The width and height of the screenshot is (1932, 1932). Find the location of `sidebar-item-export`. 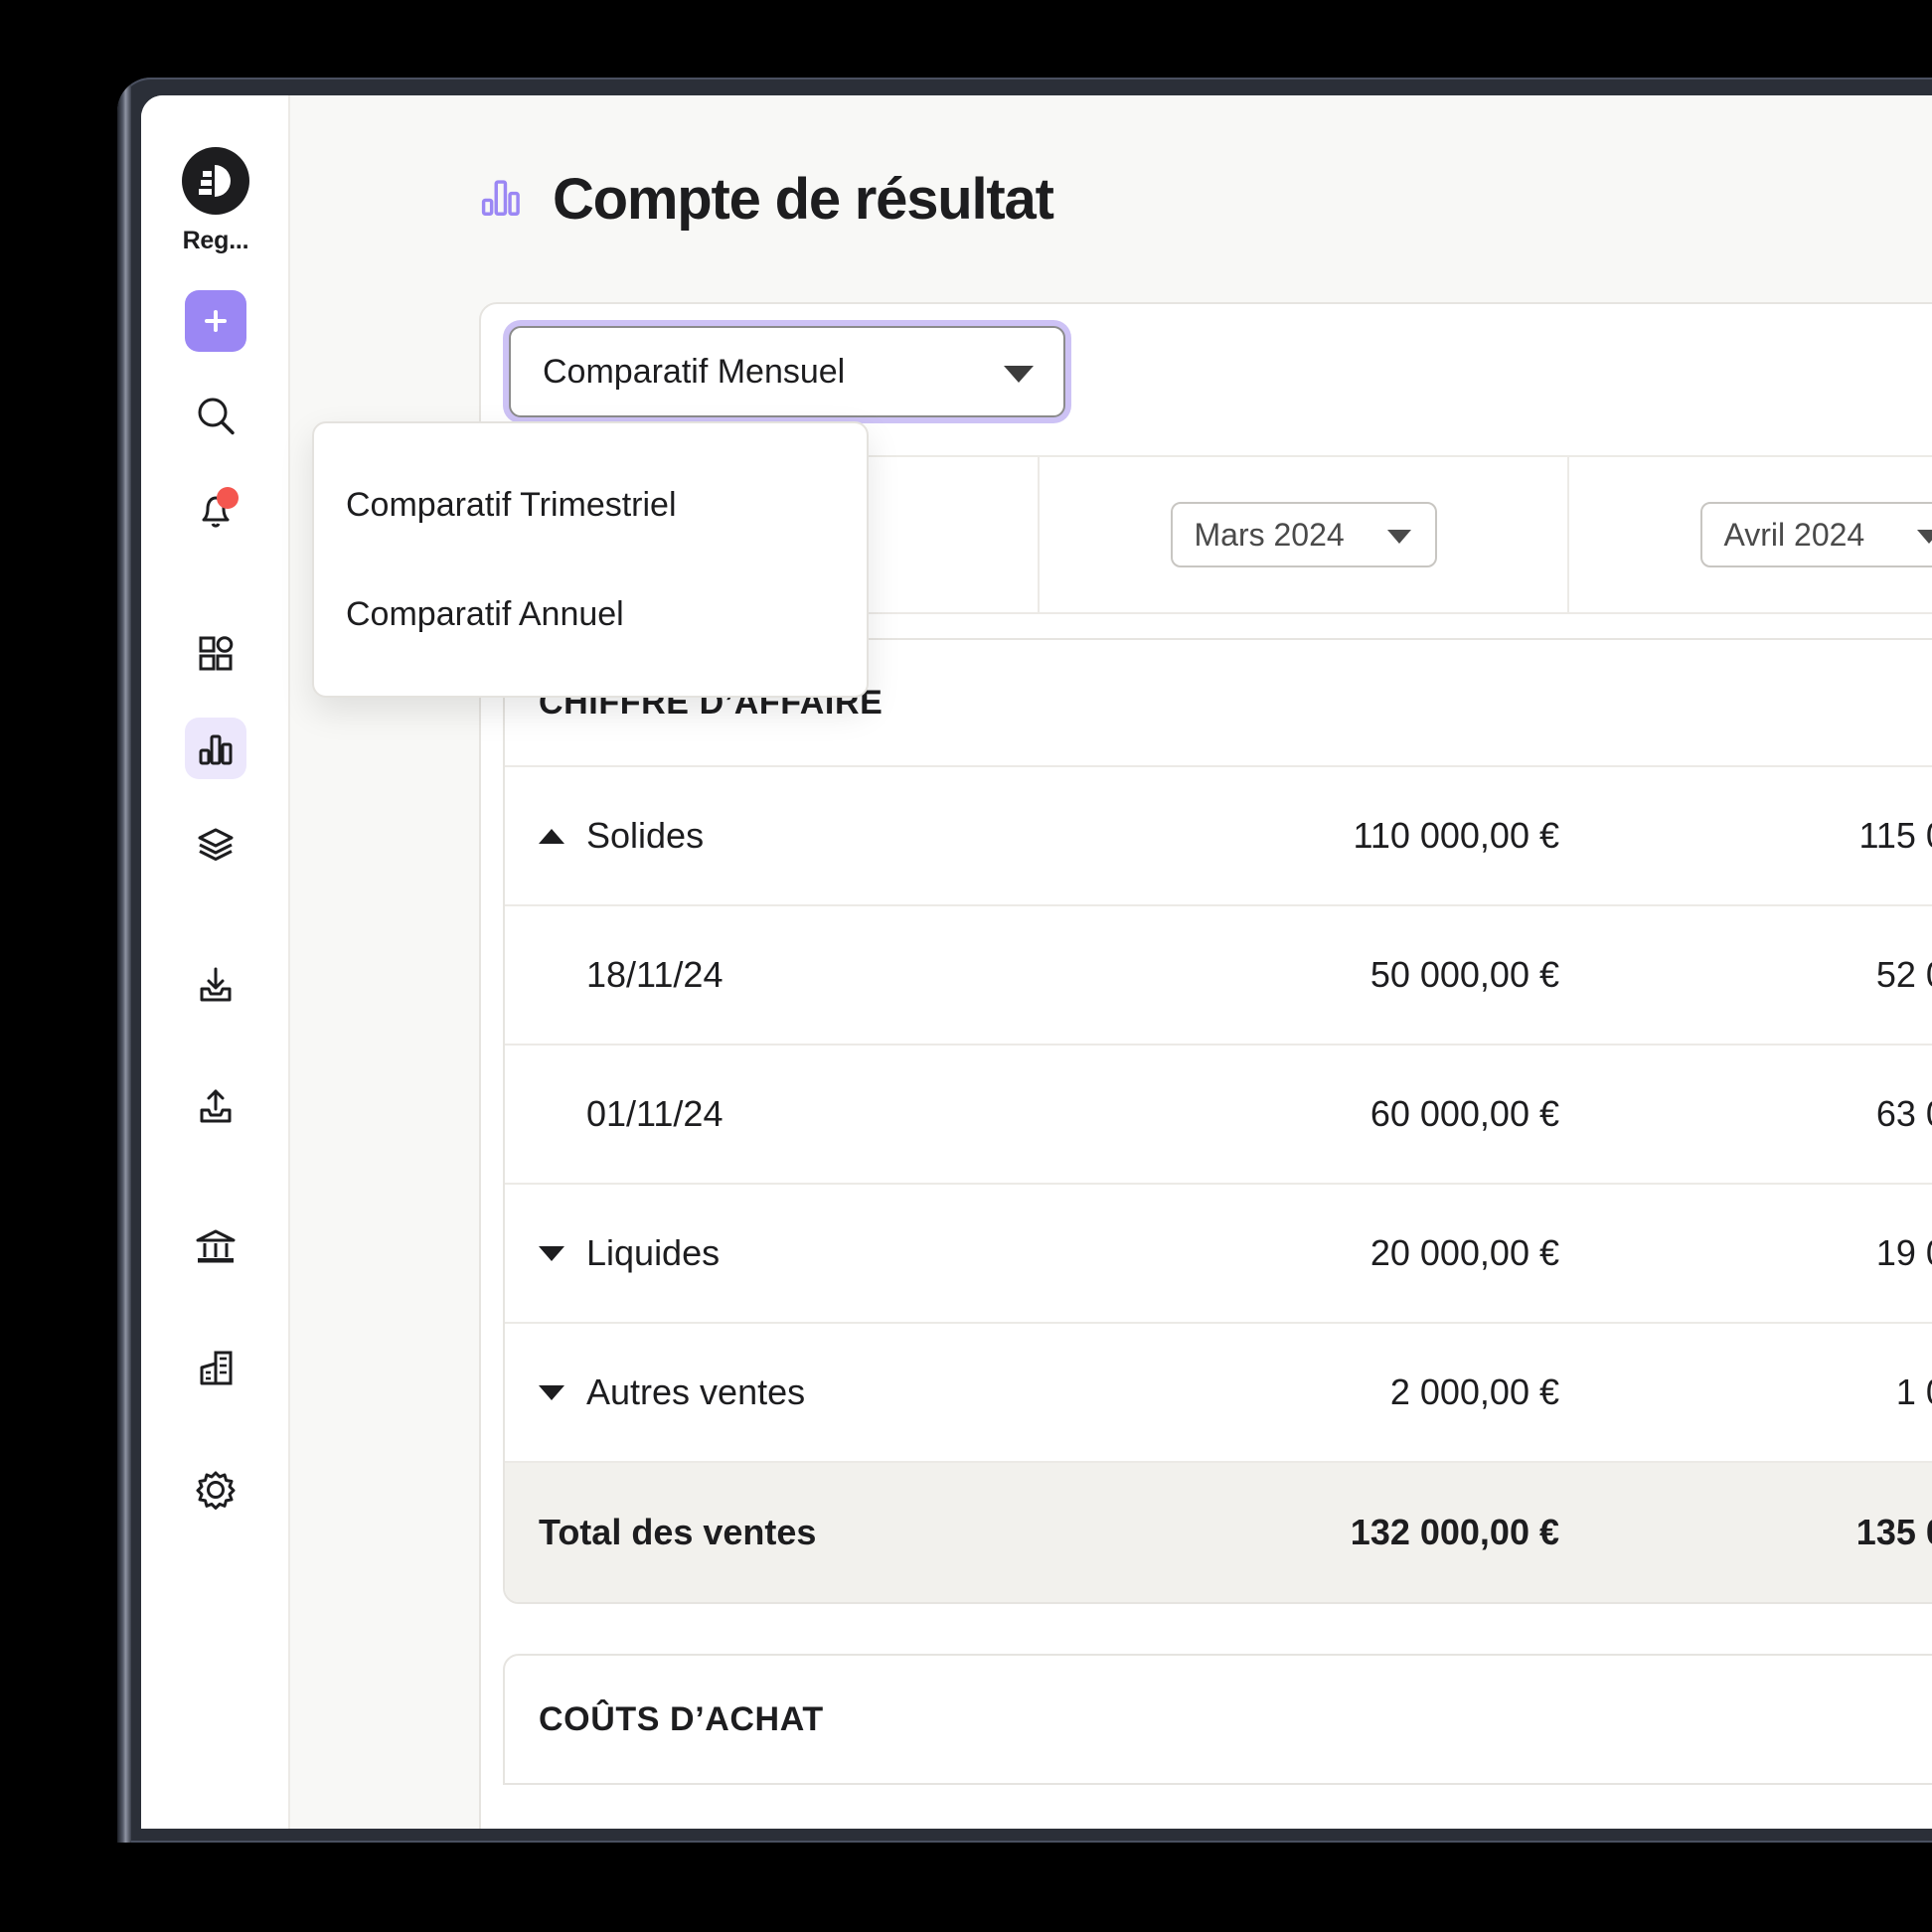

sidebar-item-export is located at coordinates (215, 1106).